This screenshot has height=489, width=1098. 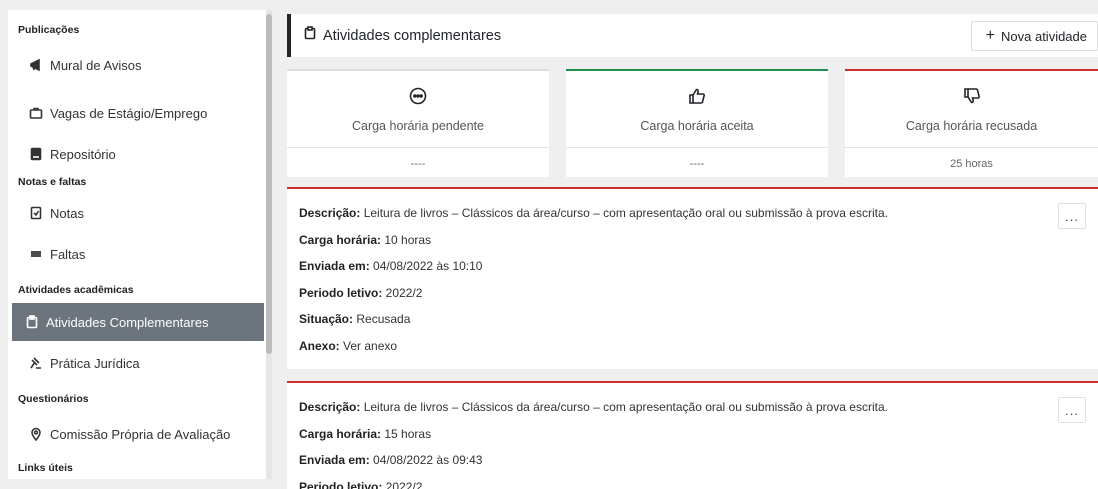 I want to click on thumbs-down-icon, so click(x=971, y=96).